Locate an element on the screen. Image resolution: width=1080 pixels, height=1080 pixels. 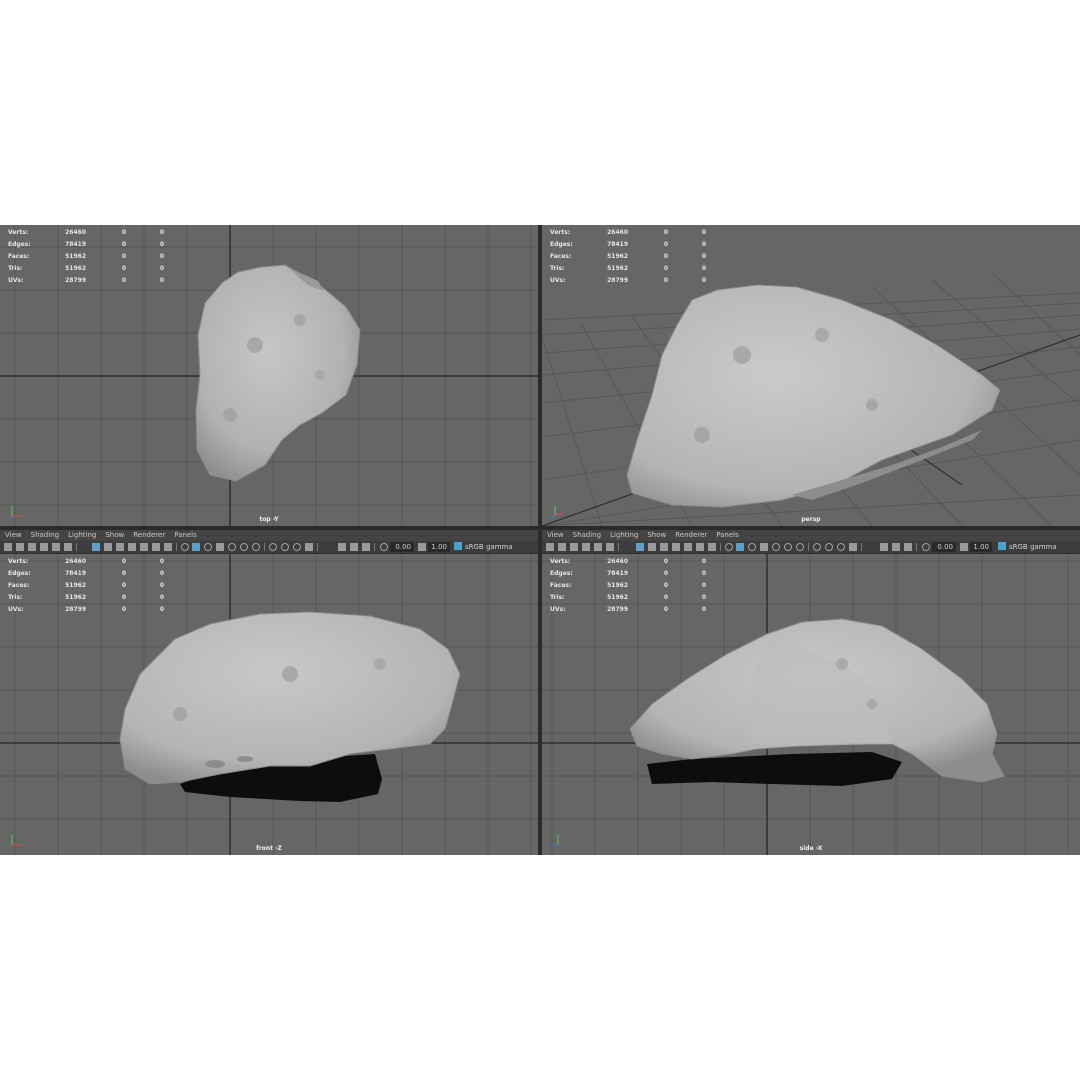
camera-label: top -Y is located at coordinates (269, 519).